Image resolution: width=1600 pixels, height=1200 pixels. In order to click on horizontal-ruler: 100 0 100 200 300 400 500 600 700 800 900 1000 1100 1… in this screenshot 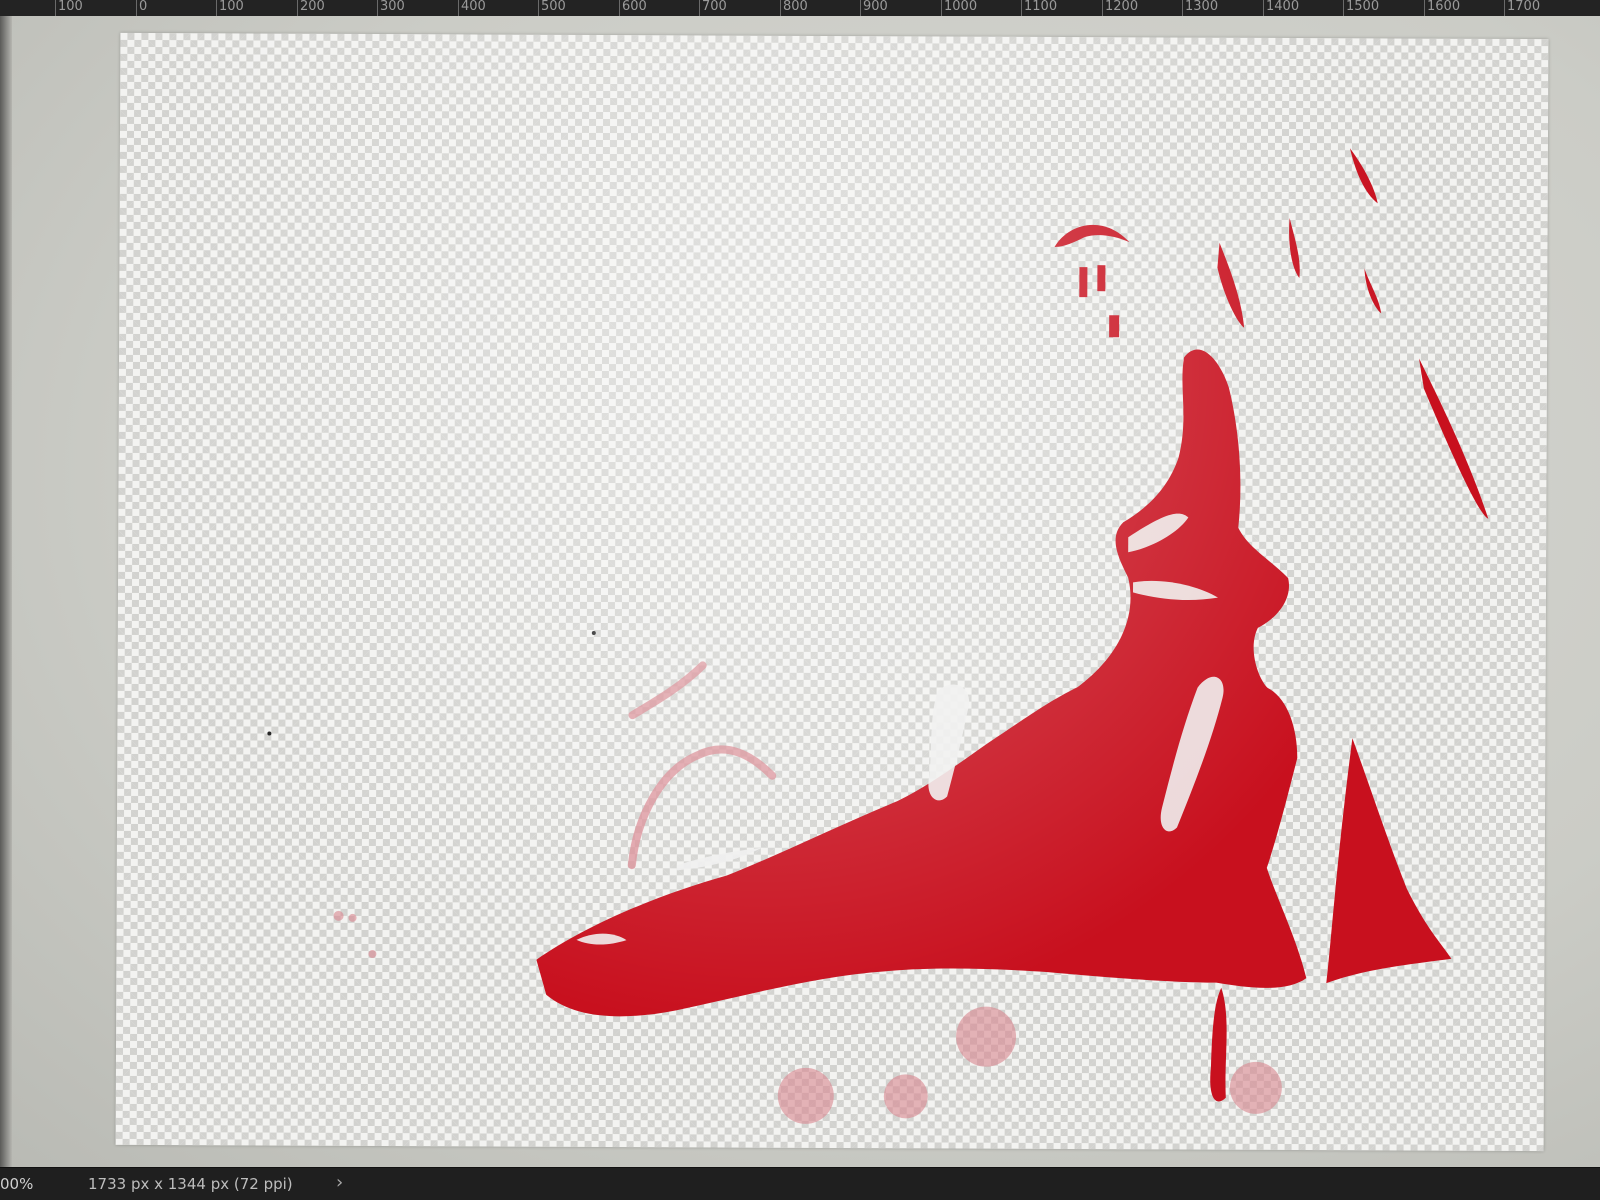, I will do `click(800, 8)`.